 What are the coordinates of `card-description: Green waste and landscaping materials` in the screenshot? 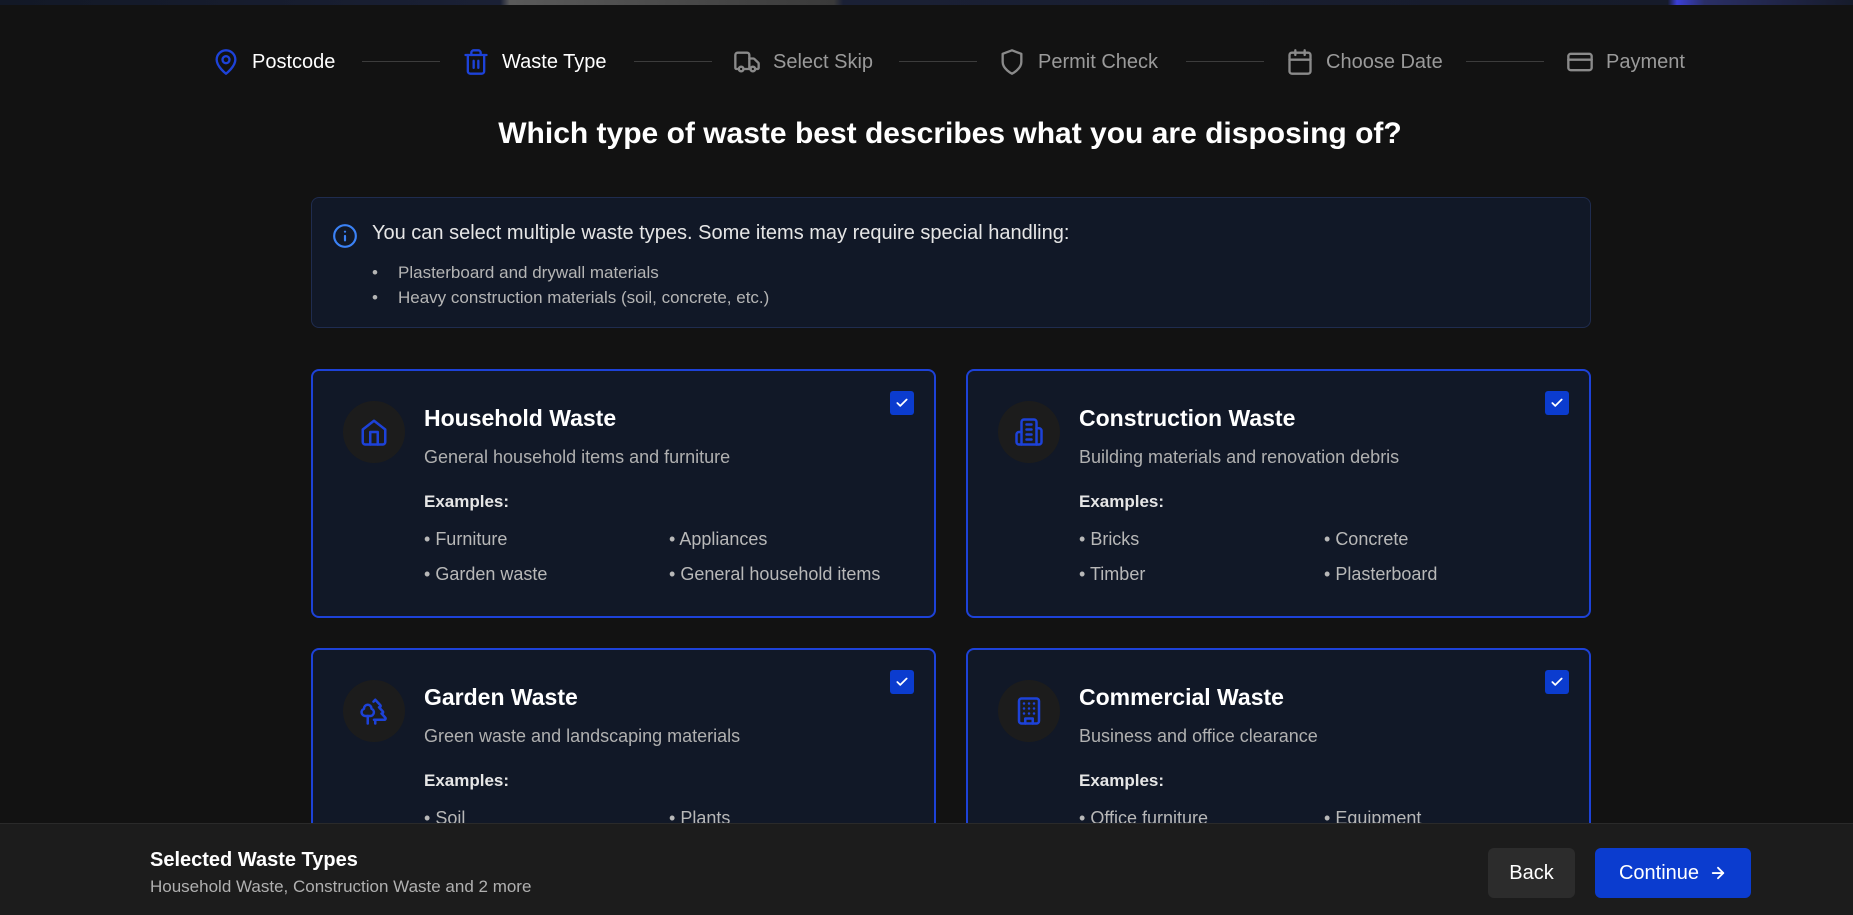 It's located at (582, 736).